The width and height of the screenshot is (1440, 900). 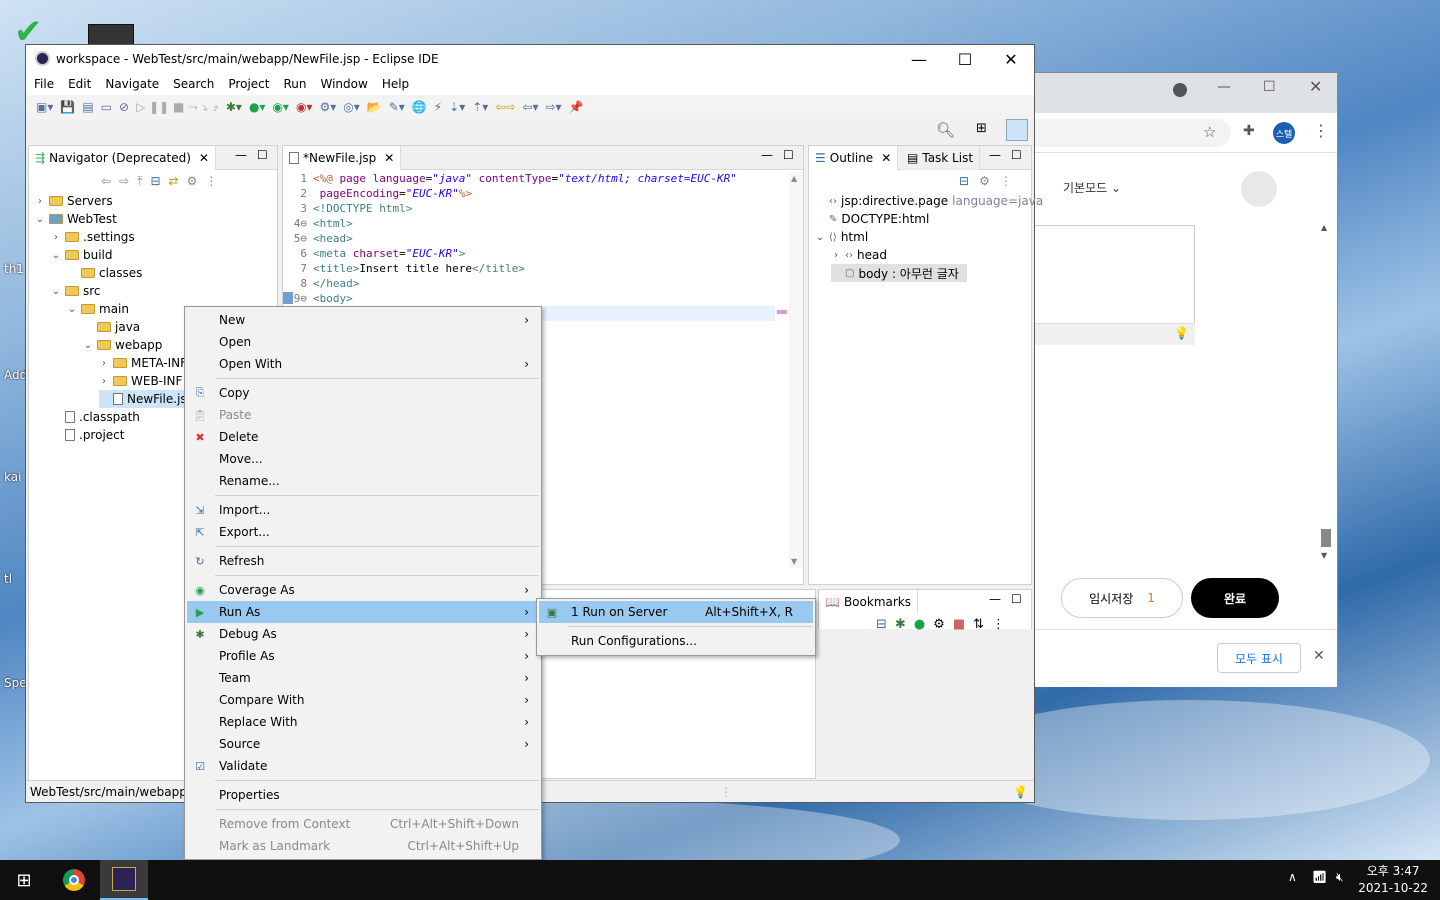 What do you see at coordinates (74, 201) in the screenshot?
I see `tree-item: › Servers` at bounding box center [74, 201].